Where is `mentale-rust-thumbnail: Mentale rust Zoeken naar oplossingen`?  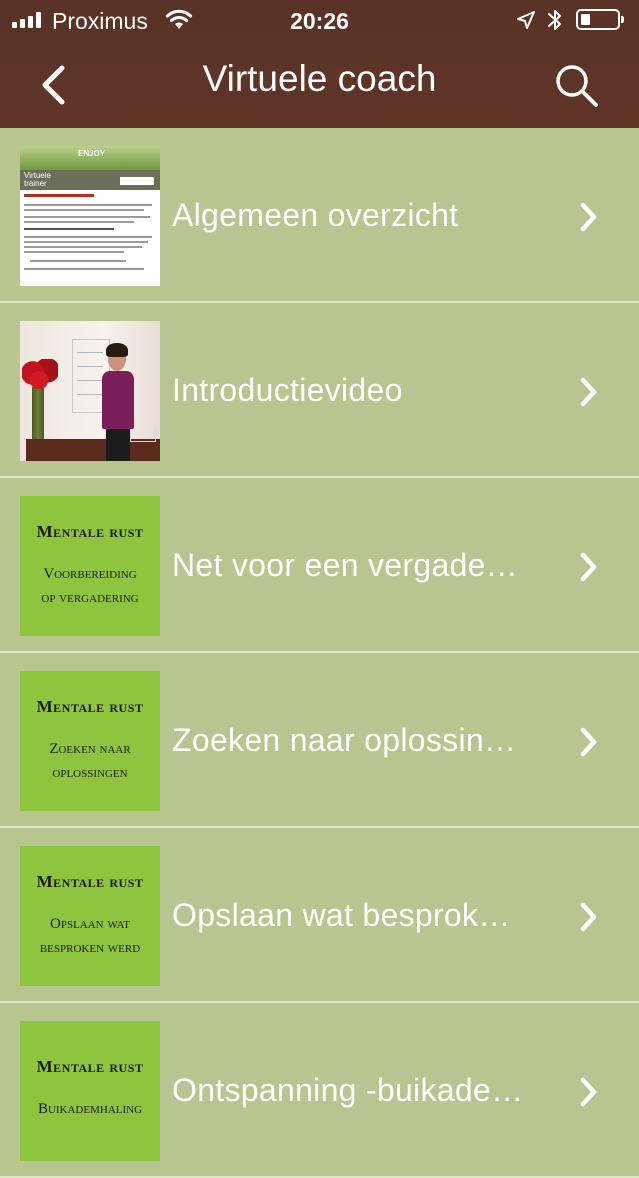
mentale-rust-thumbnail: Mentale rust Zoeken naar oplossingen is located at coordinates (90, 741).